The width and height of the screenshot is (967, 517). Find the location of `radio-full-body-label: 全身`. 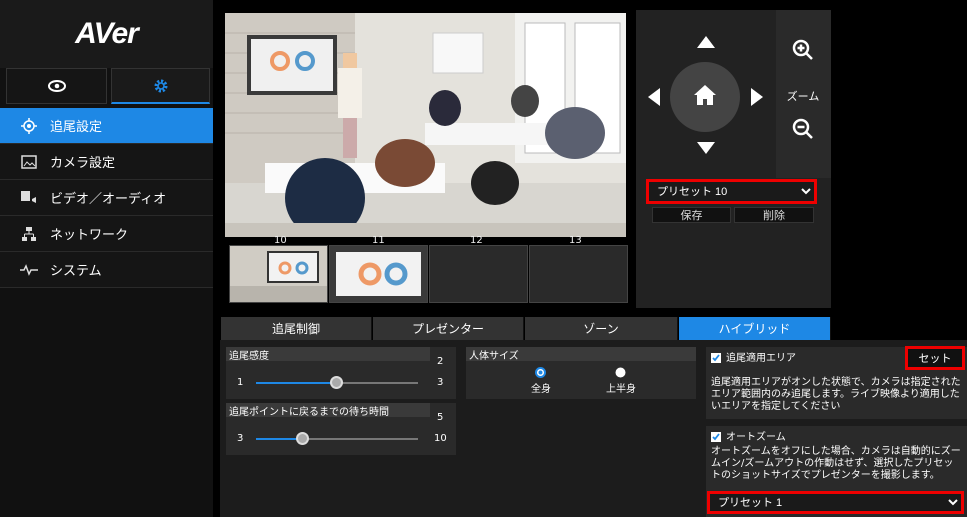

radio-full-body-label: 全身 is located at coordinates (541, 389).